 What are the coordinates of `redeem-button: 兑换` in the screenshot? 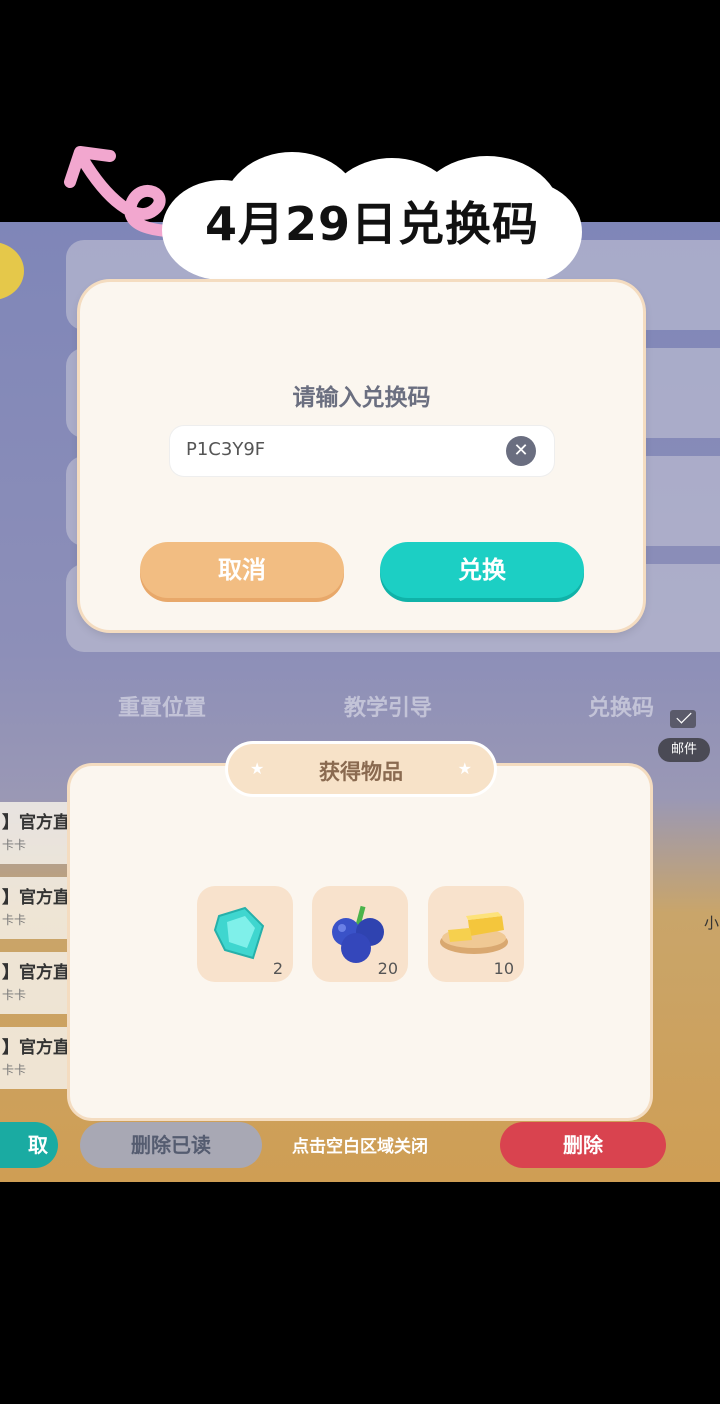 It's located at (482, 570).